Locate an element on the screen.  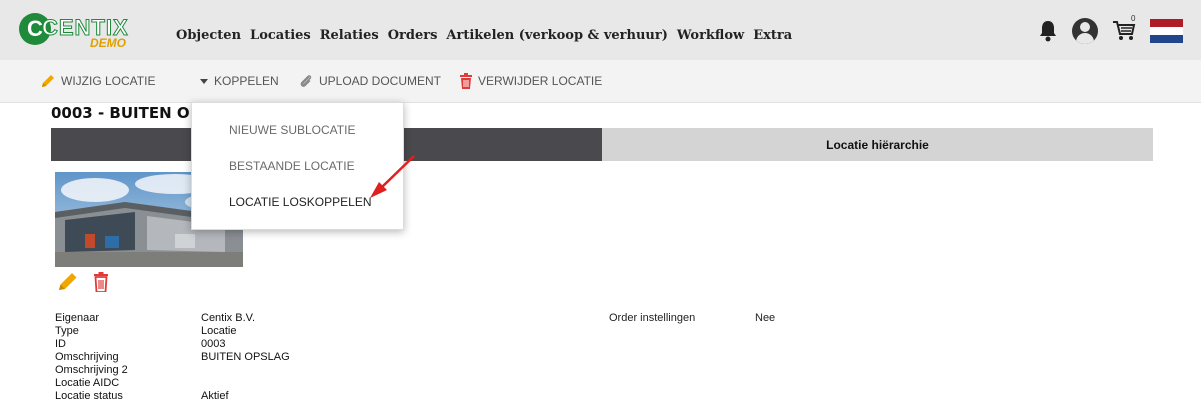
detail-value: Aktief is located at coordinates (215, 396).